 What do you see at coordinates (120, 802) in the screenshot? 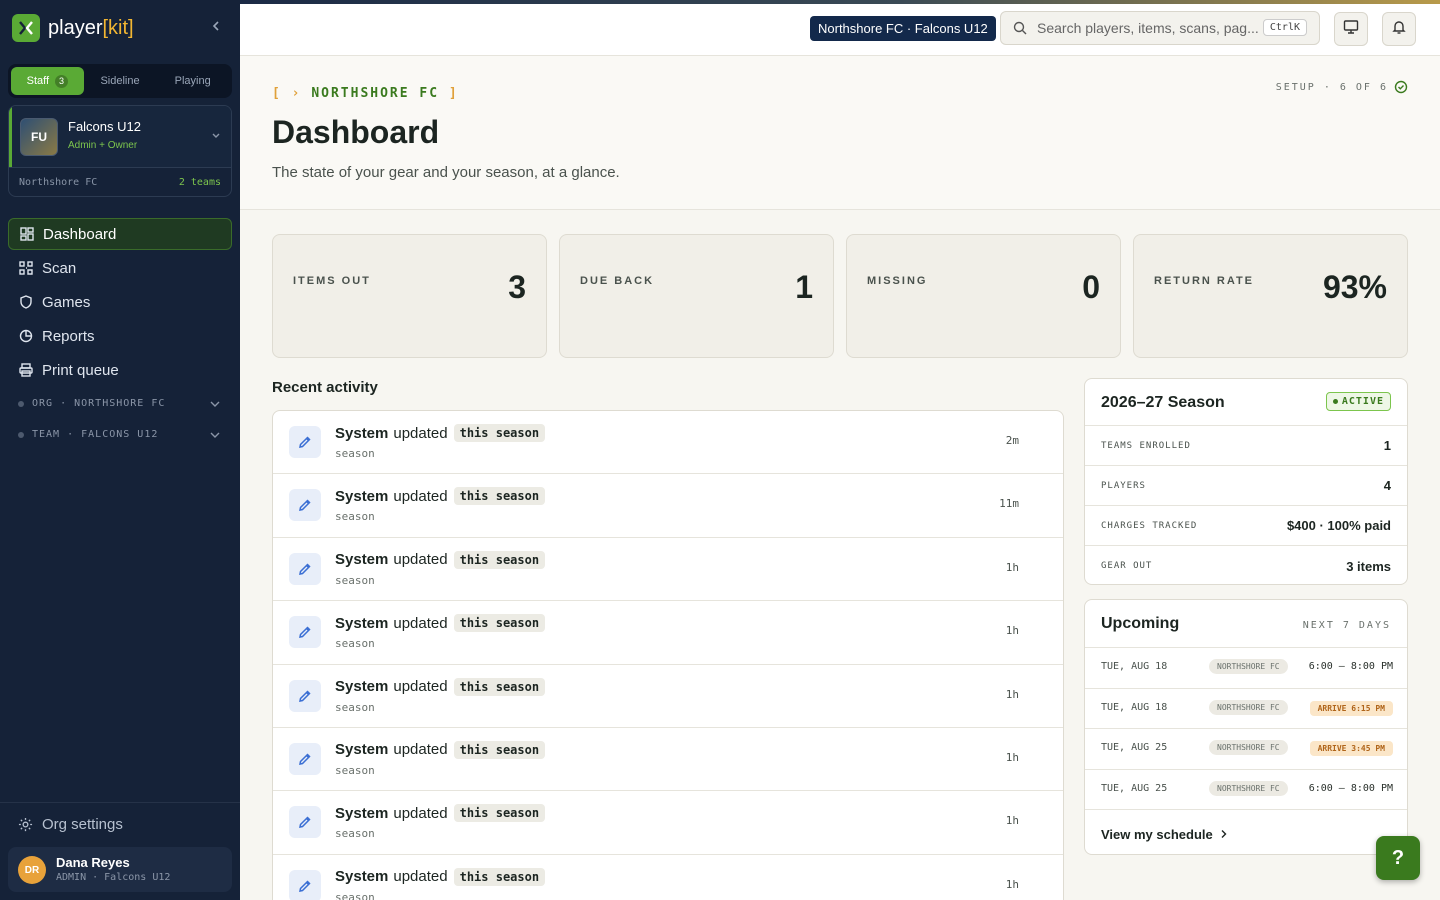
I see `sidebar-divider` at bounding box center [120, 802].